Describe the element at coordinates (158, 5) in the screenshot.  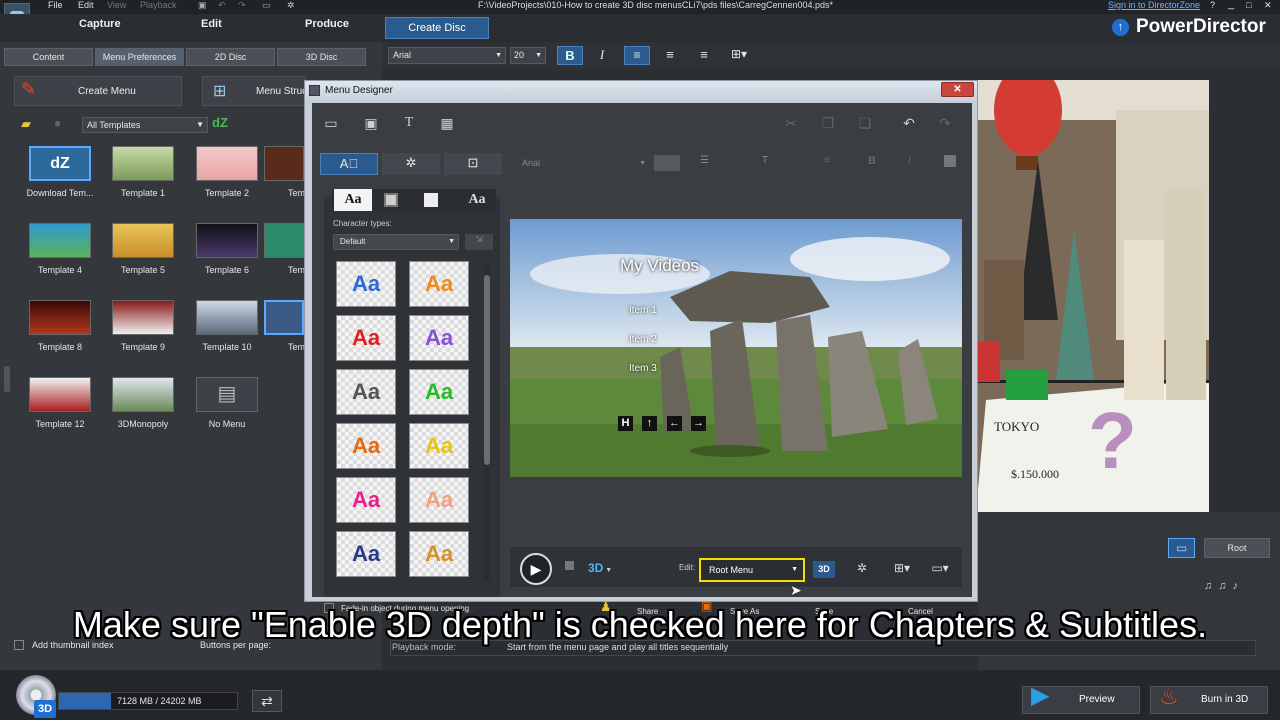
I see `menu-playback: Playback` at that location.